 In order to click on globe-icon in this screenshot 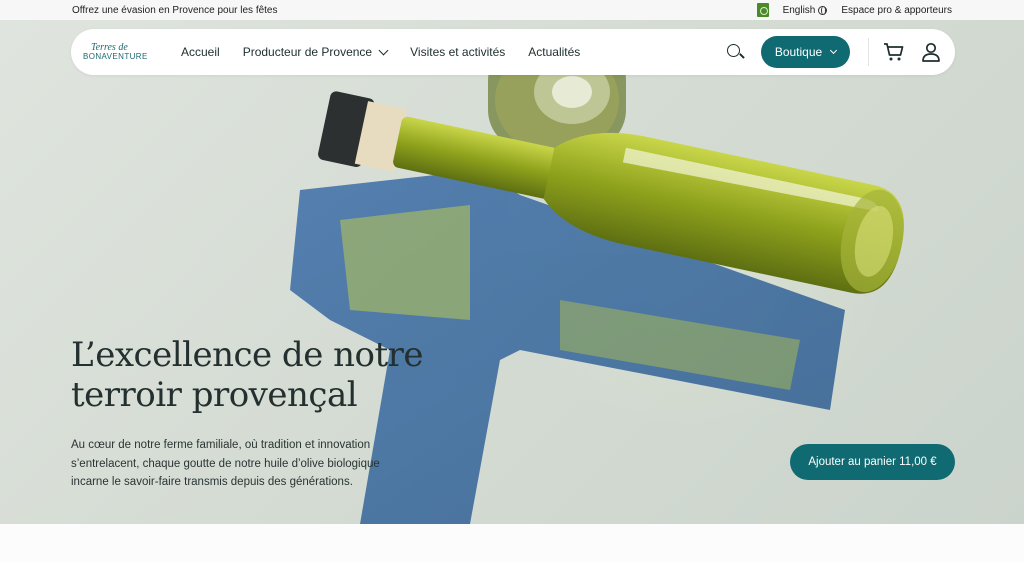, I will do `click(823, 10)`.